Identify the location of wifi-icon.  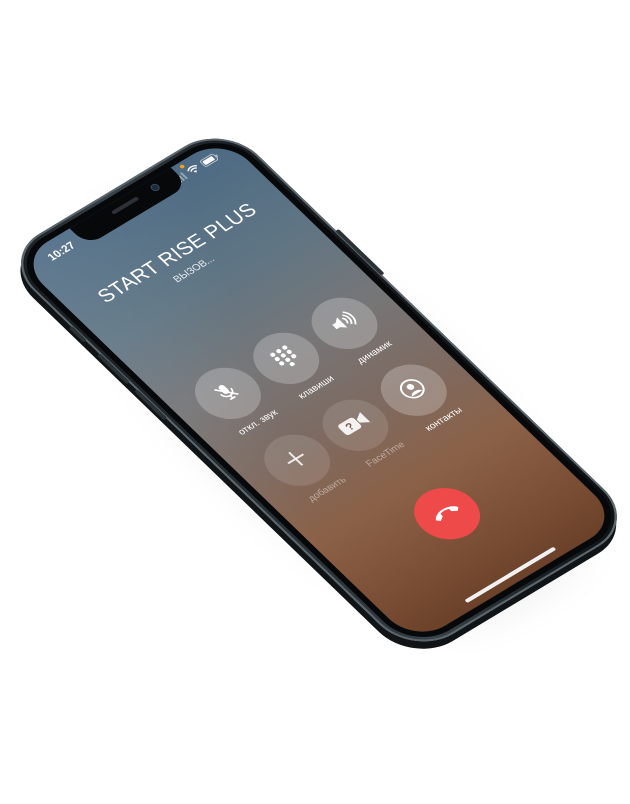
(193, 169).